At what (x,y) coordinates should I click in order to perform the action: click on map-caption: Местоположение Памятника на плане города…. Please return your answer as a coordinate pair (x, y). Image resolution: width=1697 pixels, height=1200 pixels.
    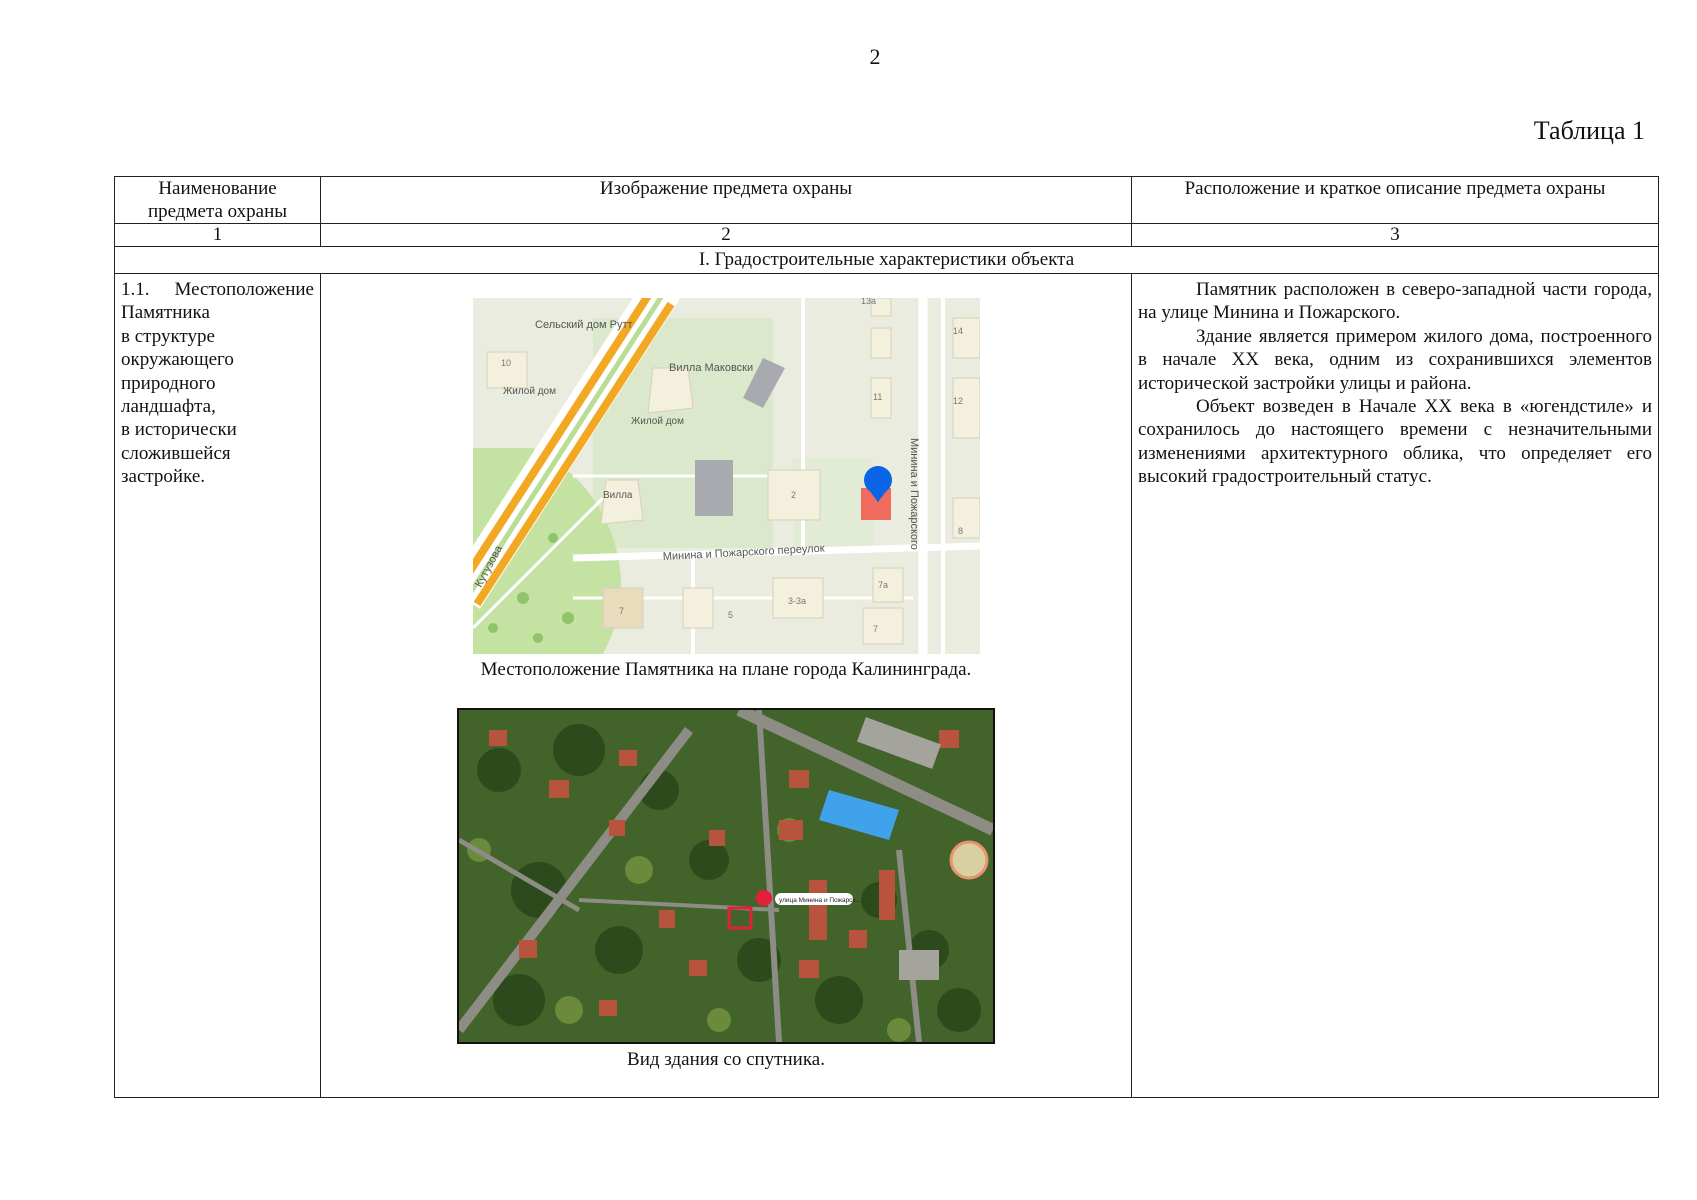
    Looking at the image, I should click on (726, 669).